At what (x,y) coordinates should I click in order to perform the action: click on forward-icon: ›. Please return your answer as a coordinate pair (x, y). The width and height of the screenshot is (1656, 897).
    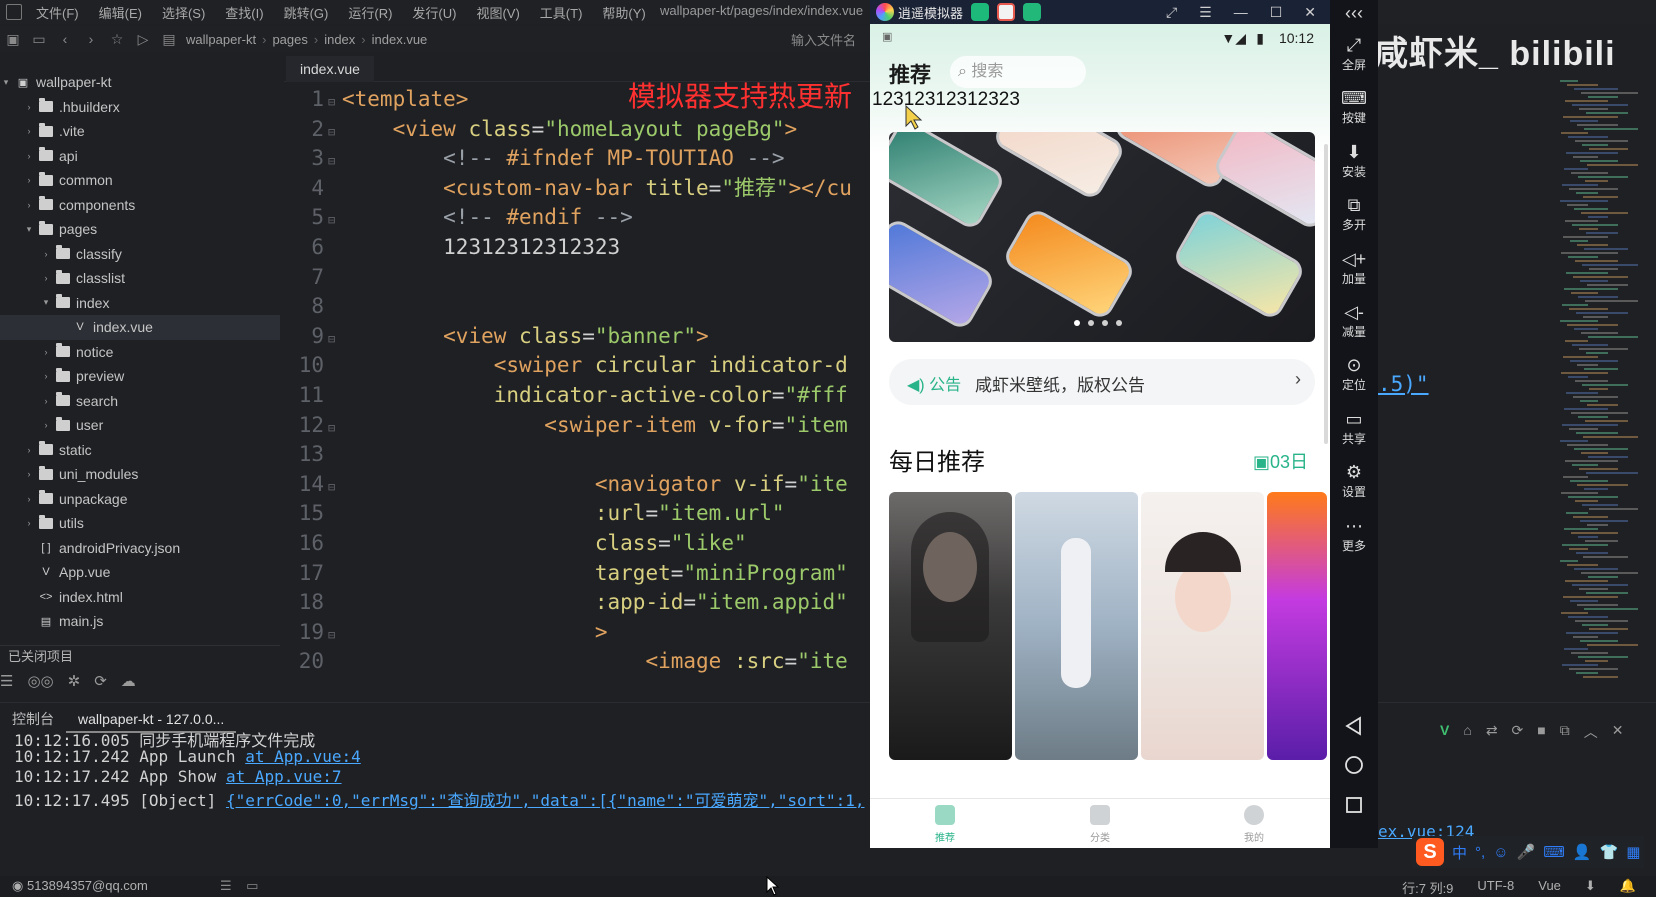
    Looking at the image, I should click on (91, 39).